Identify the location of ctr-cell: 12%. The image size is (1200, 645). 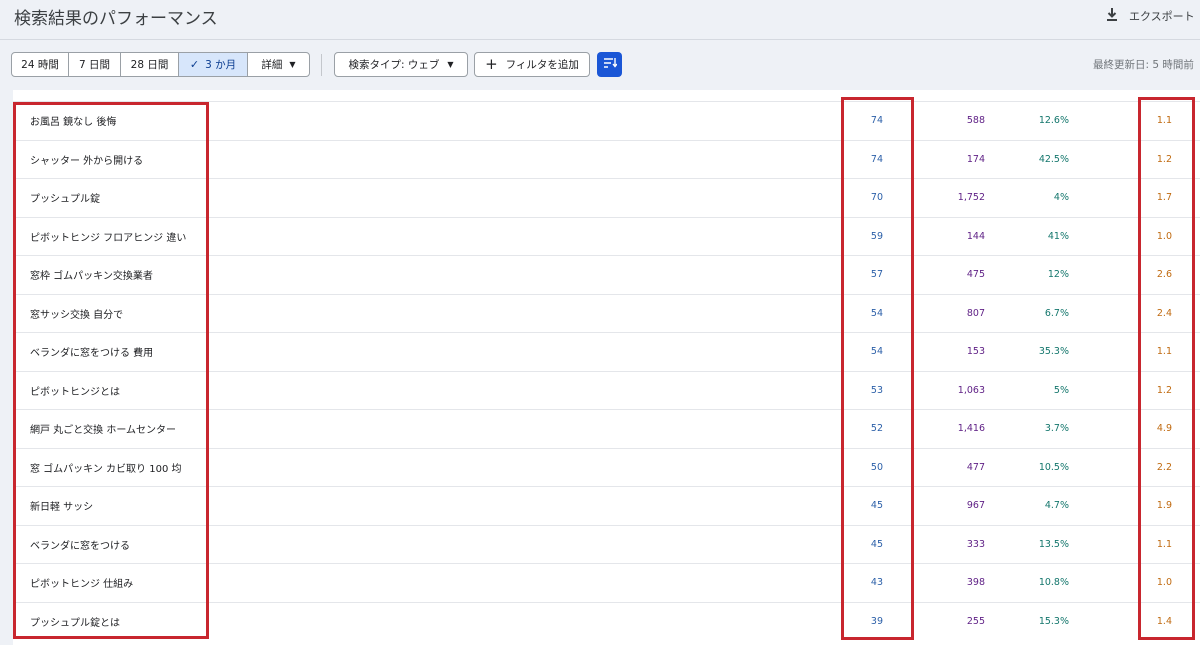
(1058, 275).